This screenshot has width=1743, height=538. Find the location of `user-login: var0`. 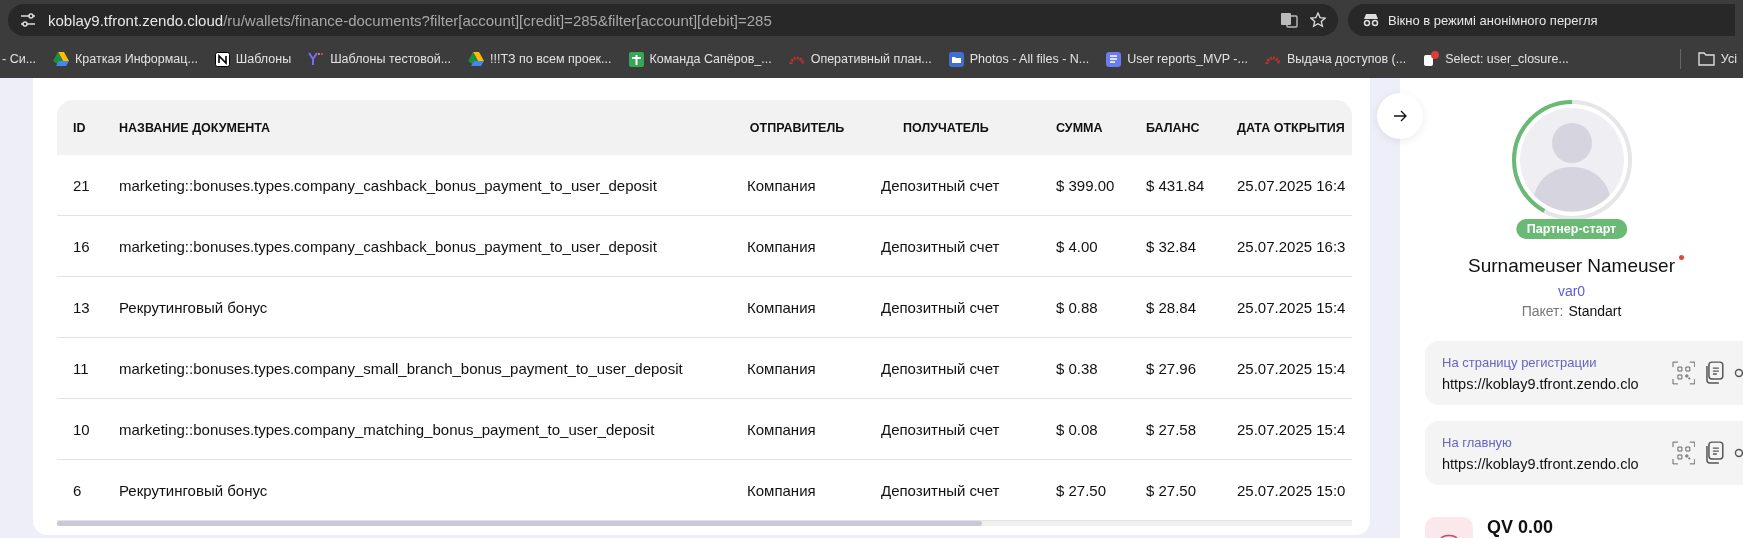

user-login: var0 is located at coordinates (1571, 291).